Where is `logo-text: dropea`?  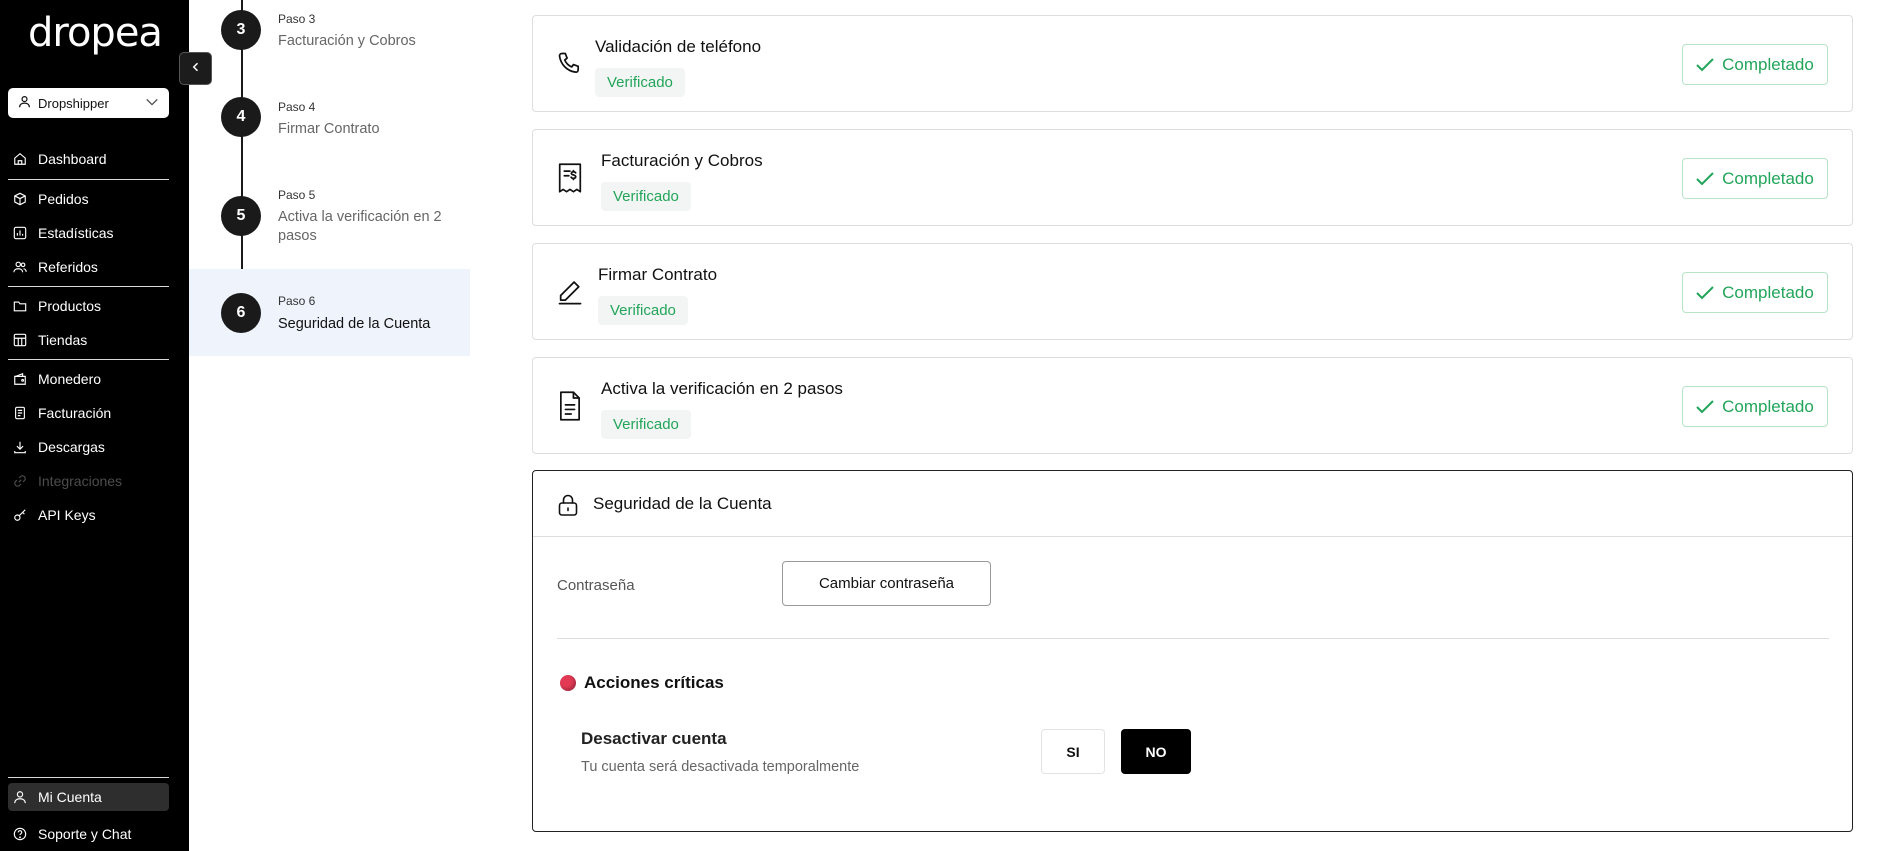 logo-text: dropea is located at coordinates (94, 33).